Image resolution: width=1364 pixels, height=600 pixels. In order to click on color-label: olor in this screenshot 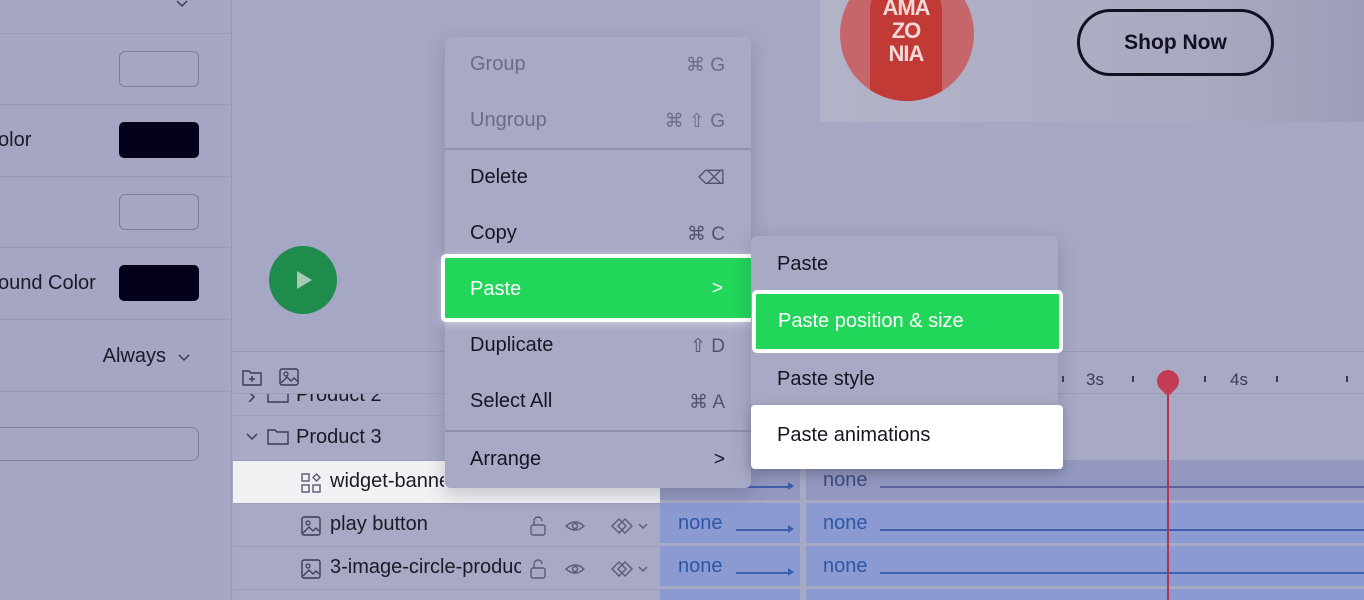, I will do `click(16, 140)`.